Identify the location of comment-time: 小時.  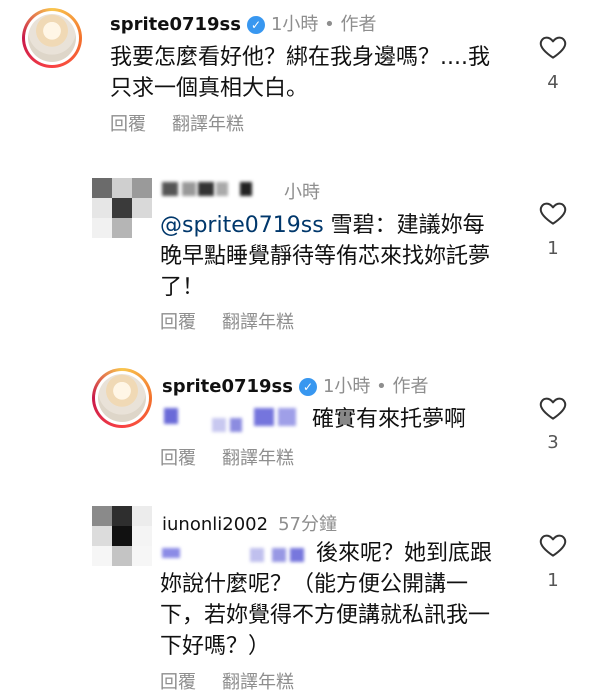
(302, 192).